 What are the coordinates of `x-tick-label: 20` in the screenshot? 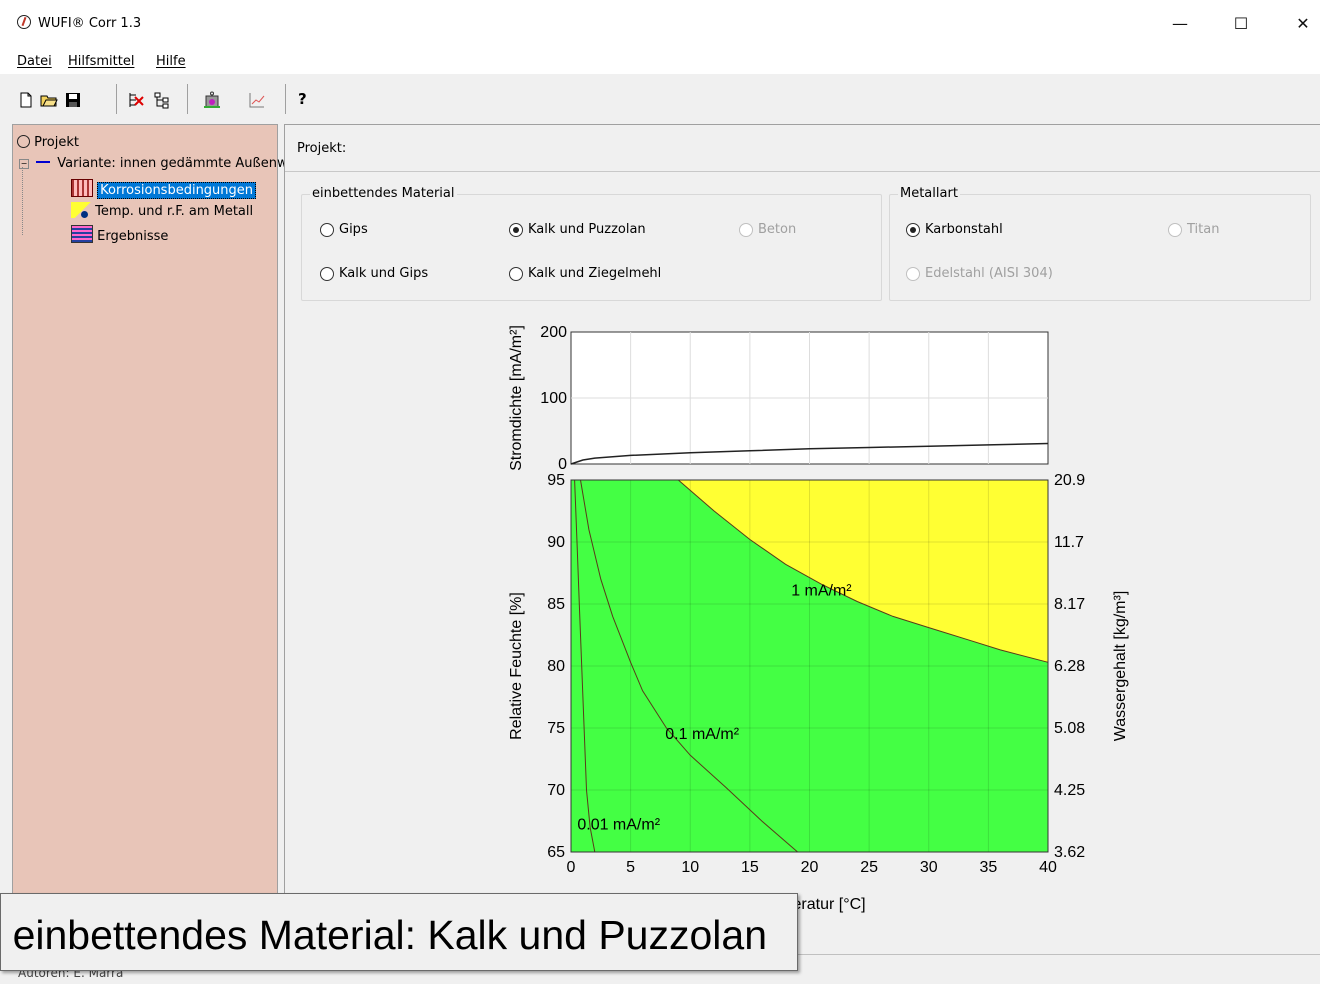 It's located at (810, 867).